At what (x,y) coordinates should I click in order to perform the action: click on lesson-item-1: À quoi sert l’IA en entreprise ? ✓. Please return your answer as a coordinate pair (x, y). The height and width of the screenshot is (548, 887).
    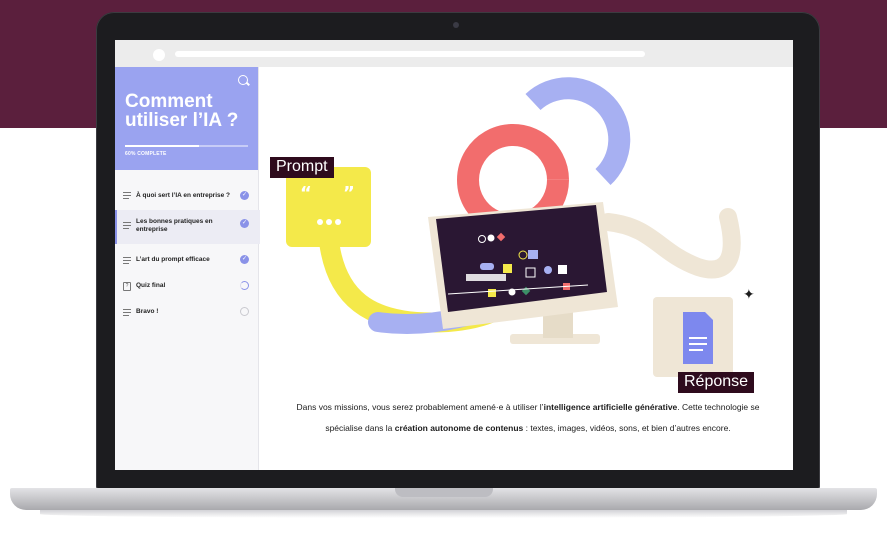
    Looking at the image, I should click on (186, 195).